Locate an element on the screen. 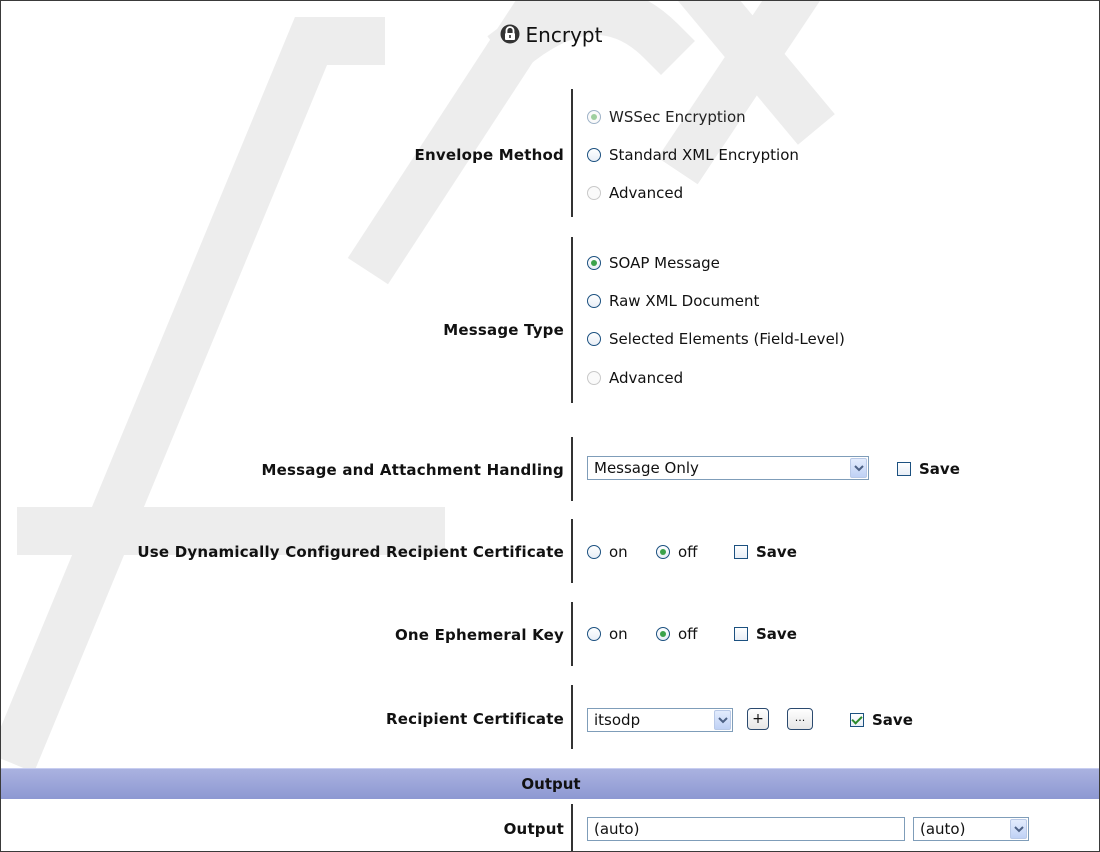 This screenshot has height=852, width=1100. dynamic-cert-off: off is located at coordinates (677, 552).